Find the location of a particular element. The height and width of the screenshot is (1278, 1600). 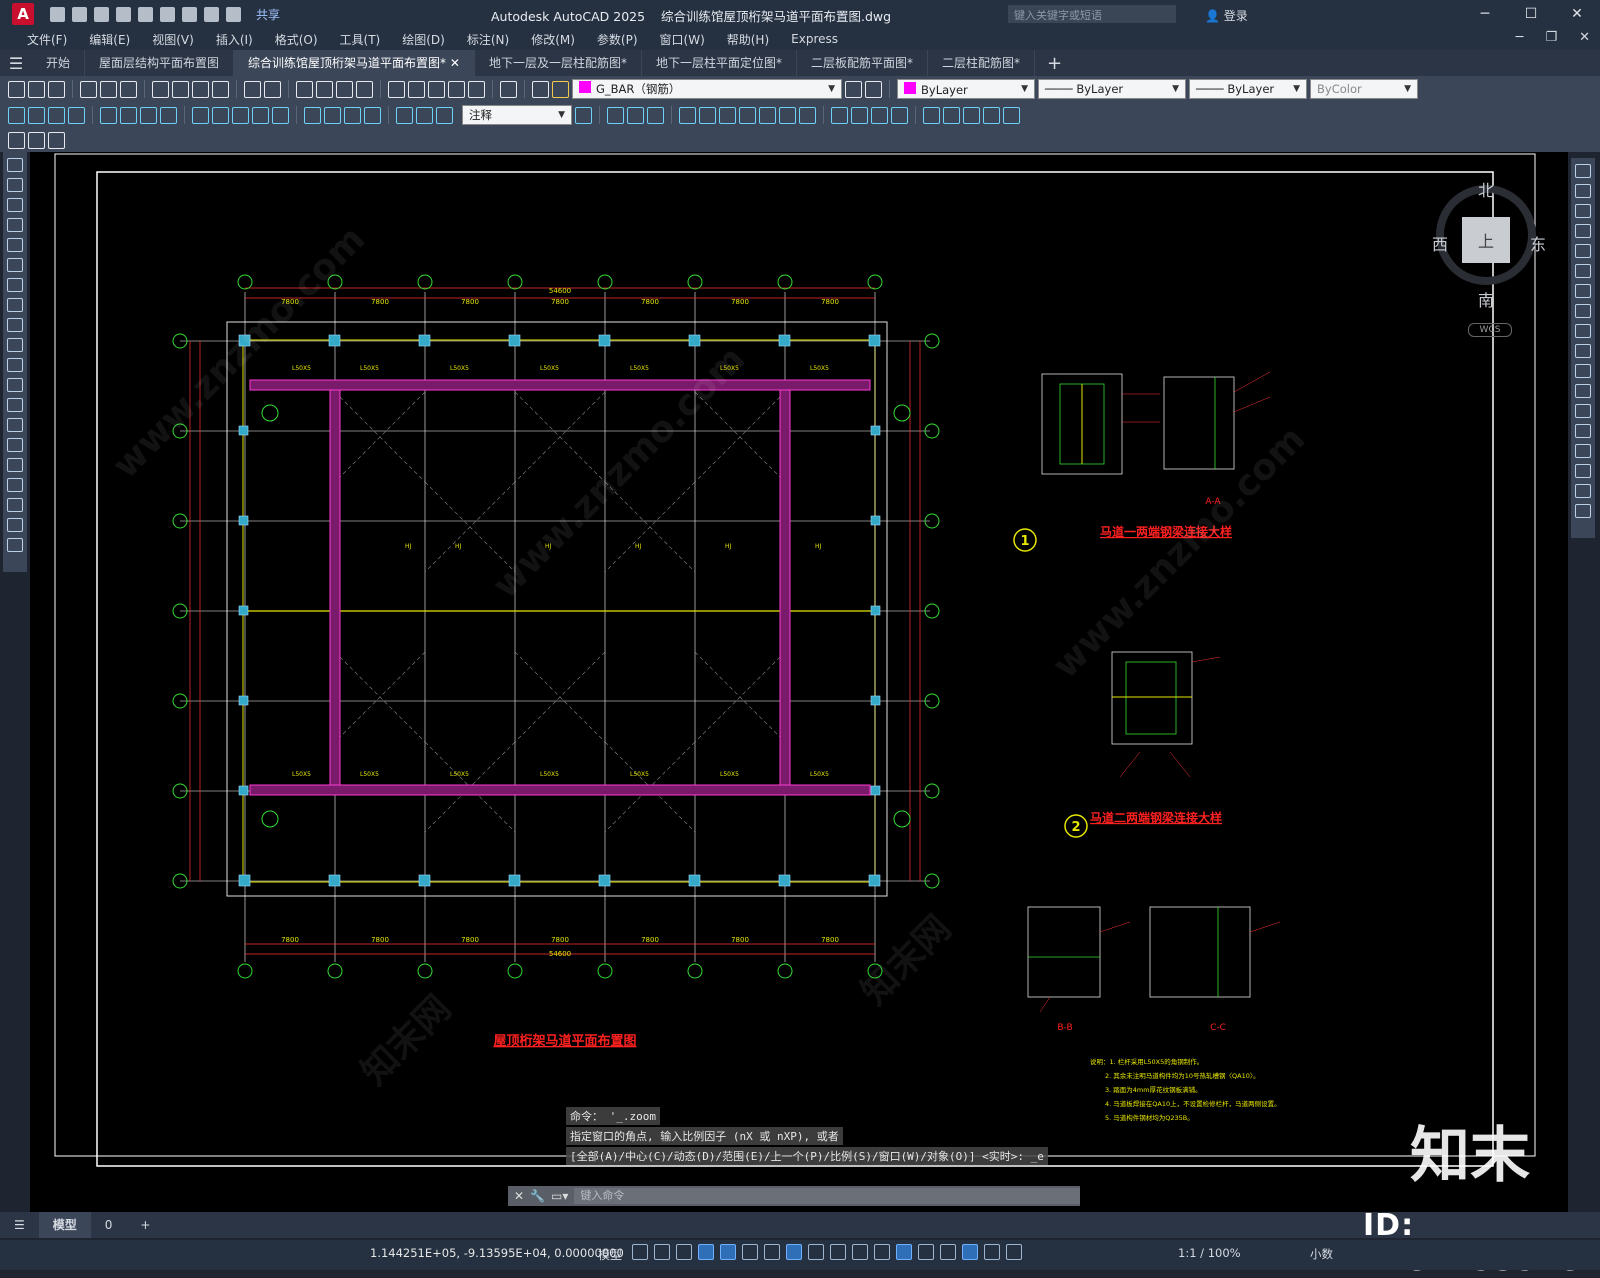

cut-icon is located at coordinates (160, 89).